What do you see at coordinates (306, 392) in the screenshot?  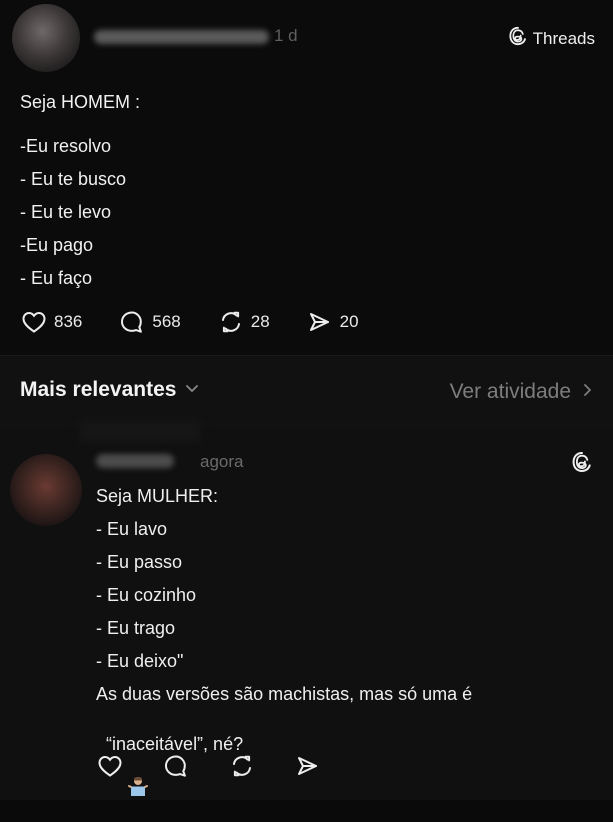 I see `sort-bar: Mais relevantes Ver atividade` at bounding box center [306, 392].